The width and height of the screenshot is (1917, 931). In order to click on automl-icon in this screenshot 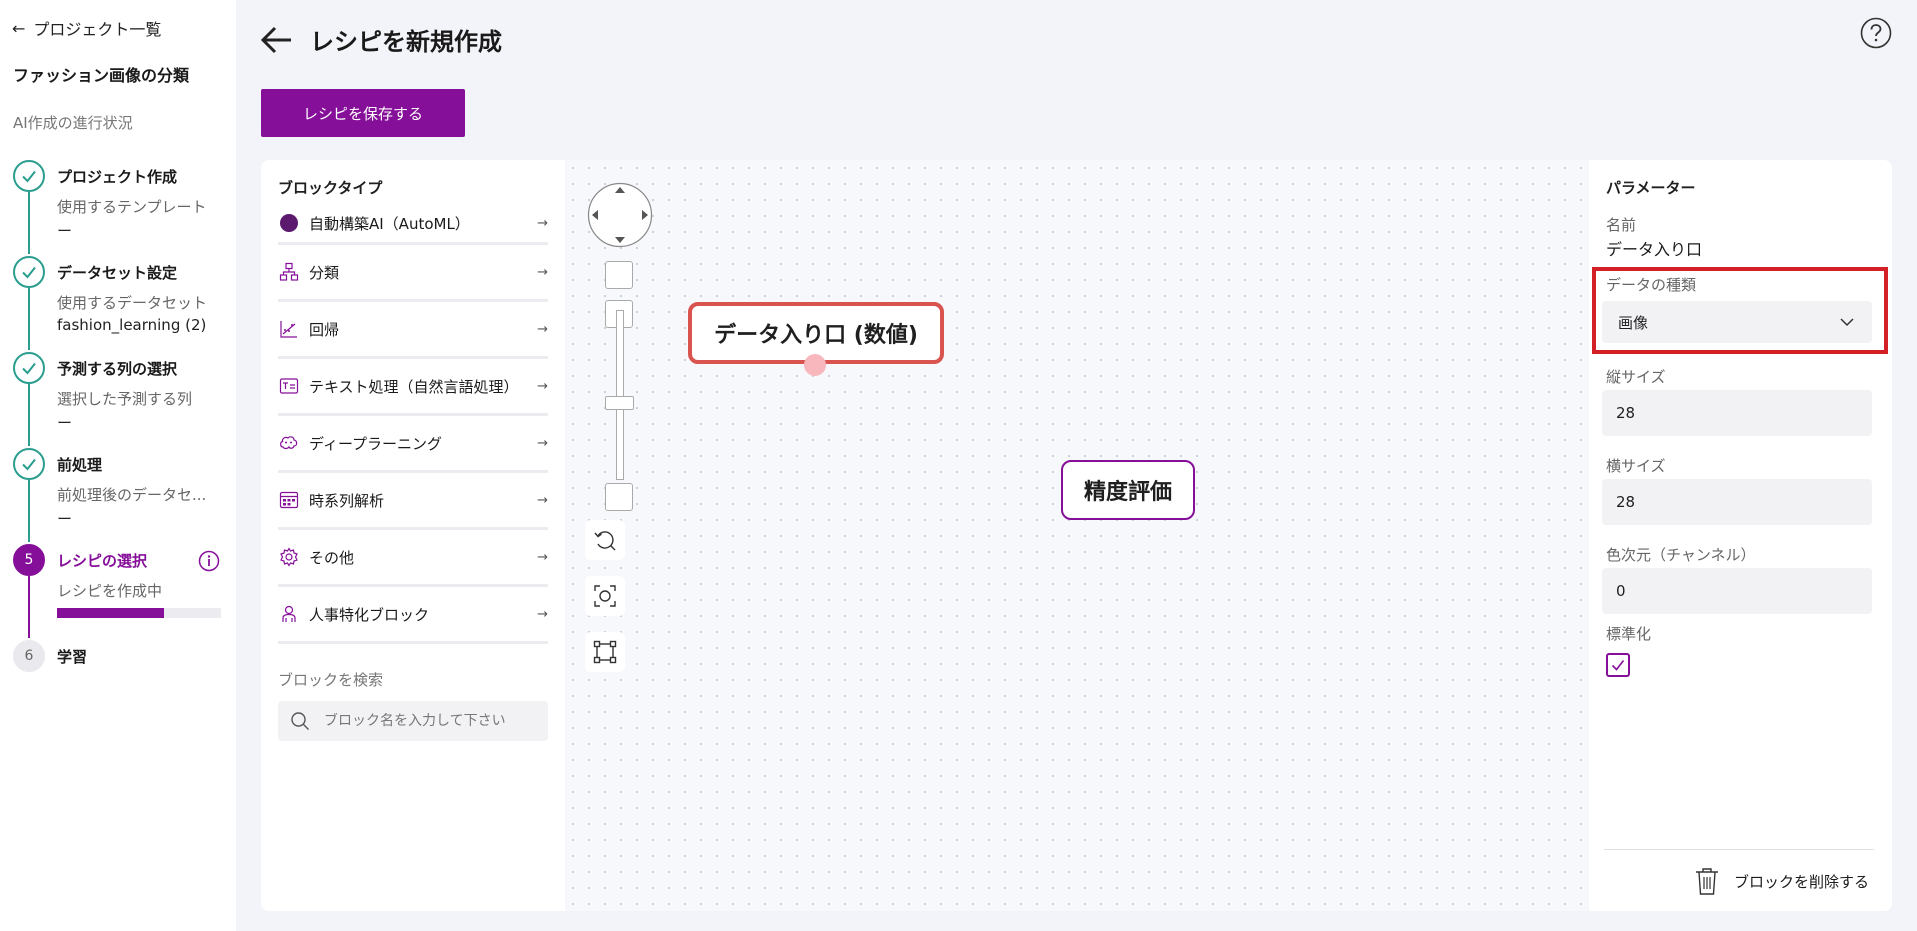, I will do `click(289, 223)`.